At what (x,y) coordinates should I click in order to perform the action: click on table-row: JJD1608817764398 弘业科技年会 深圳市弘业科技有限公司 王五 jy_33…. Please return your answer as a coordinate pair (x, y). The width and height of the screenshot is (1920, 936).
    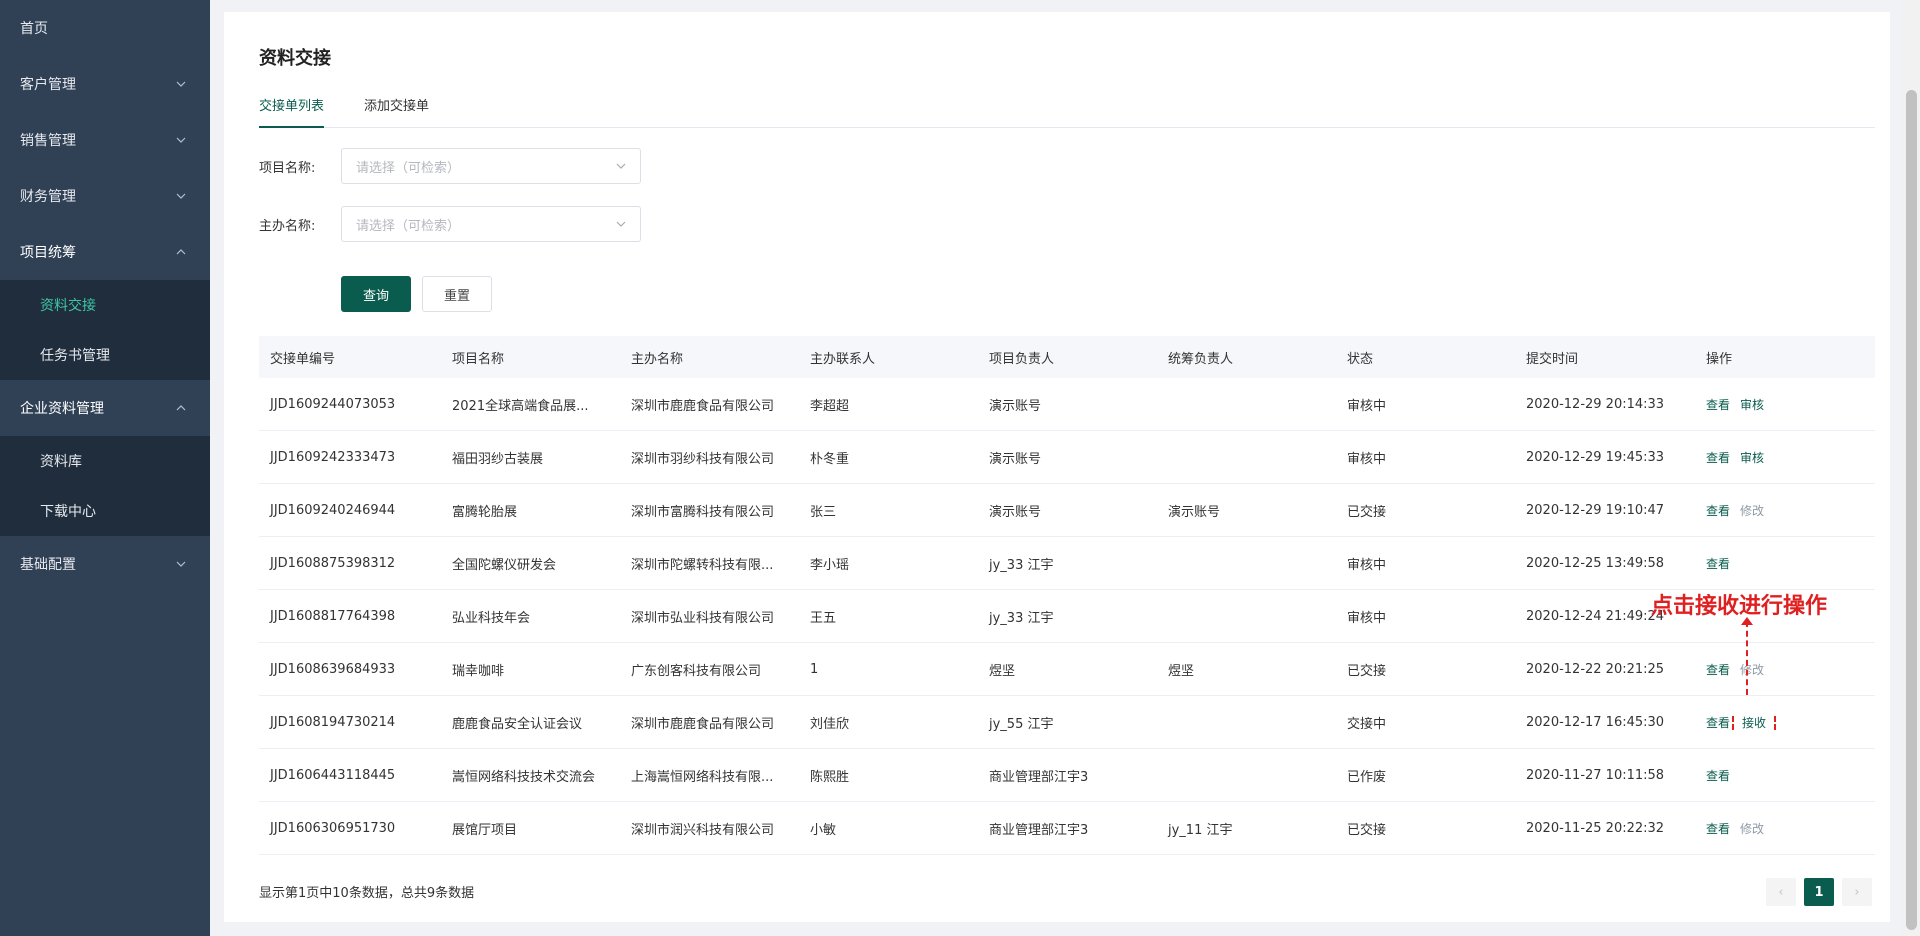
    Looking at the image, I should click on (1067, 616).